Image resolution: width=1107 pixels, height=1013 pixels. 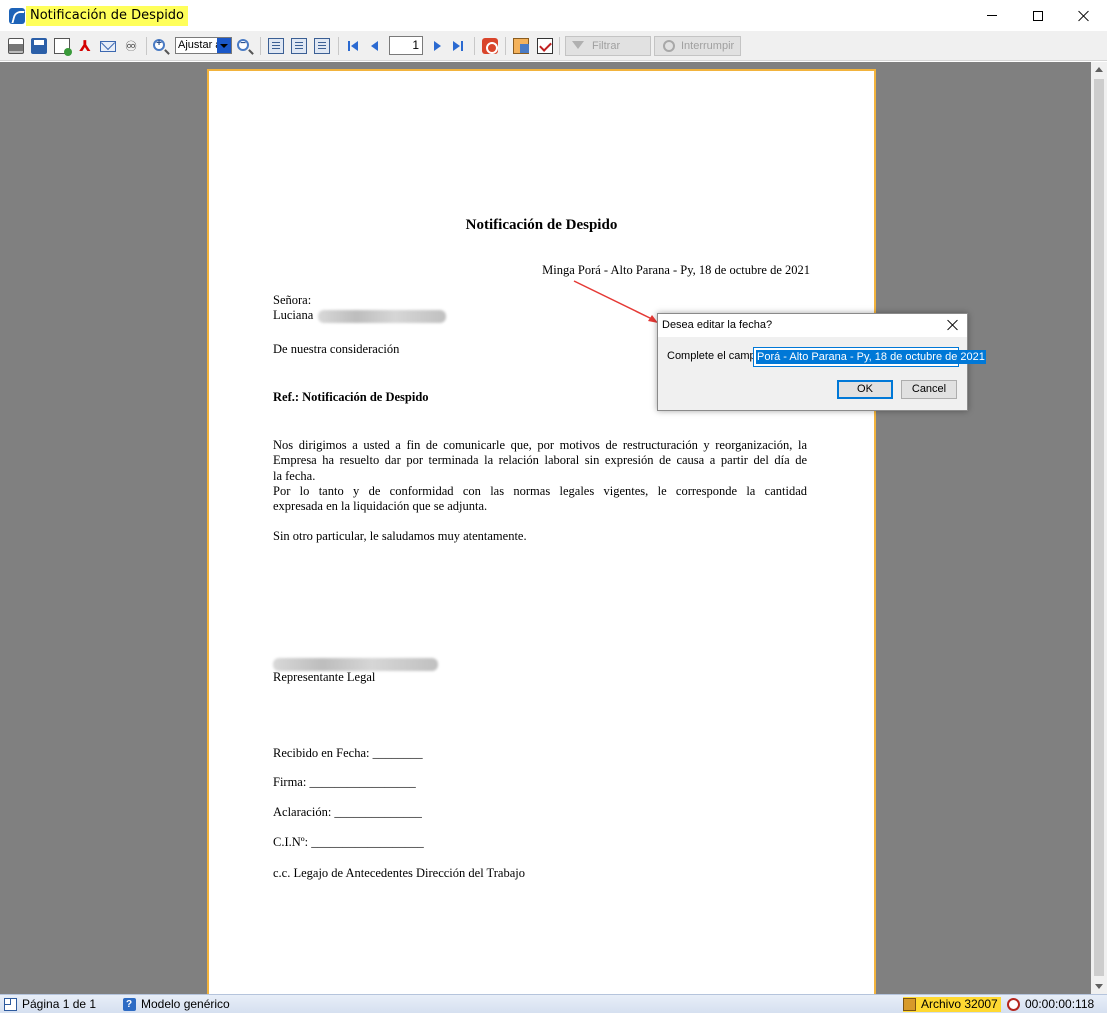 I want to click on app-icon, so click(x=17, y=16).